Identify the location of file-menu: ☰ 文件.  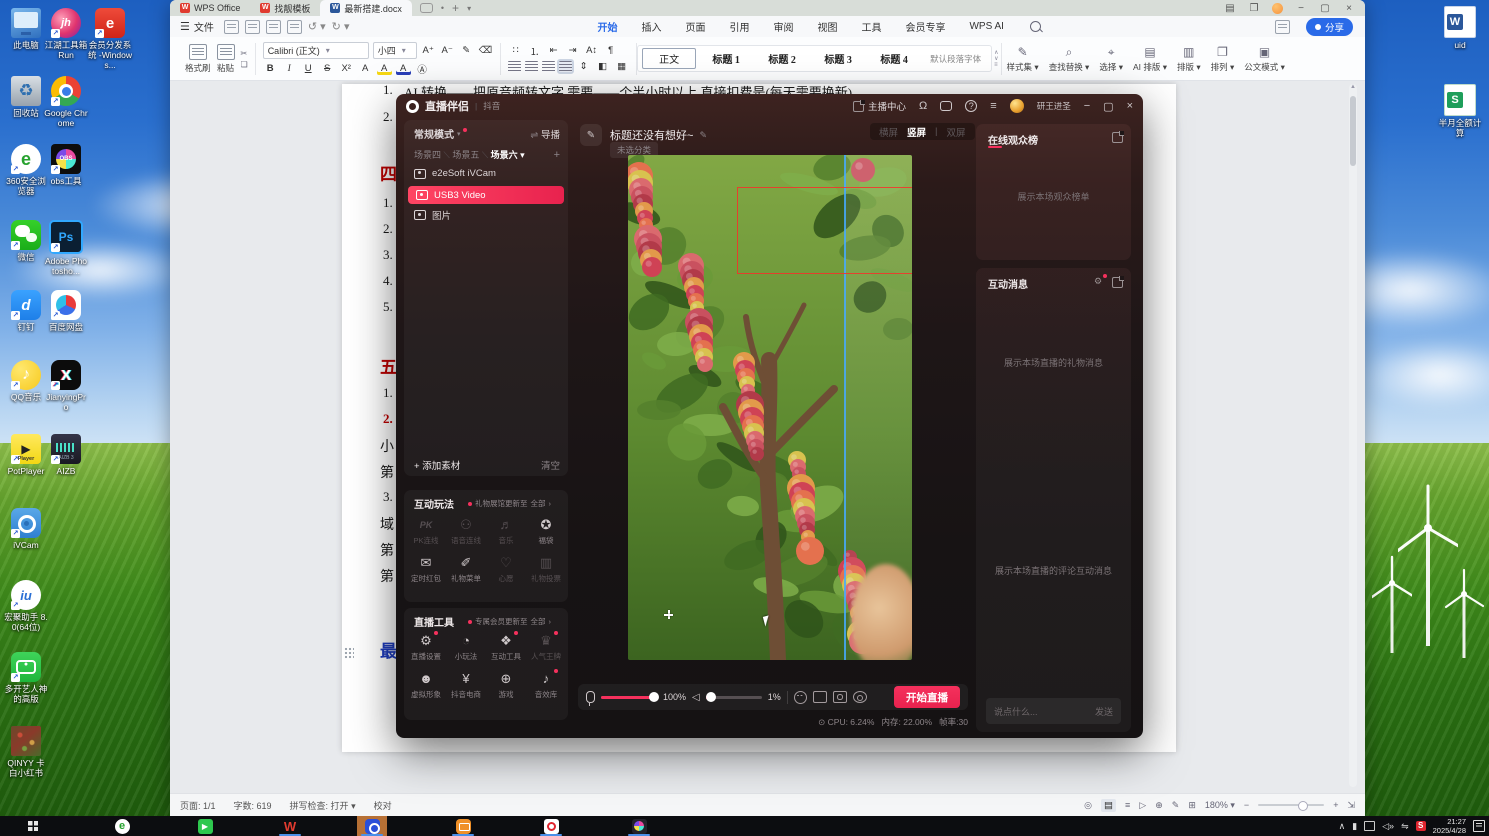
(197, 26).